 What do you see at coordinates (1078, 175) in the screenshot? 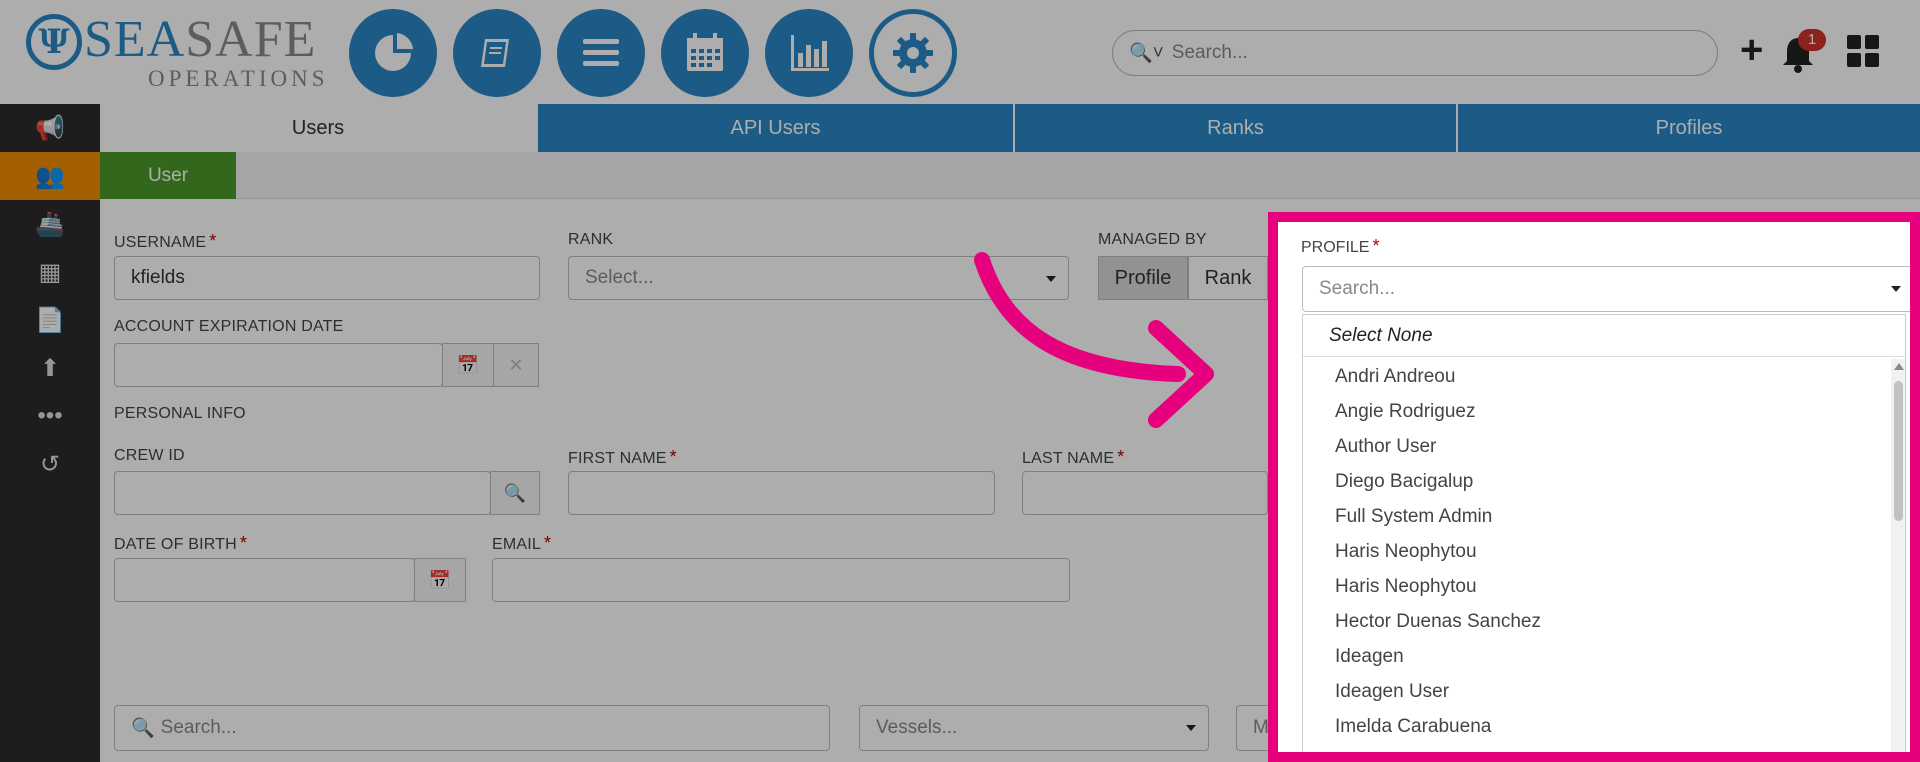
I see `subtab-bar` at bounding box center [1078, 175].